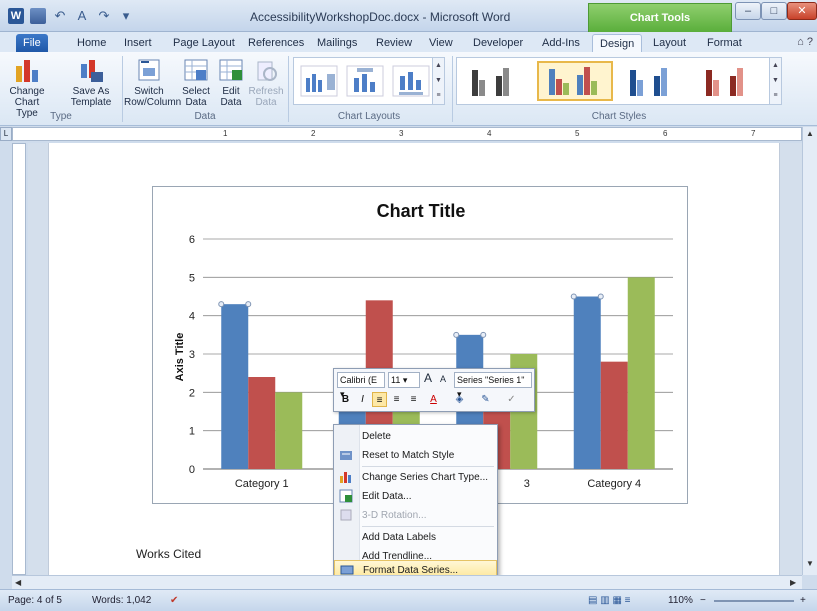 This screenshot has width=817, height=611. What do you see at coordinates (365, 81) in the screenshot?
I see `chart-layout-2-thumbnail` at bounding box center [365, 81].